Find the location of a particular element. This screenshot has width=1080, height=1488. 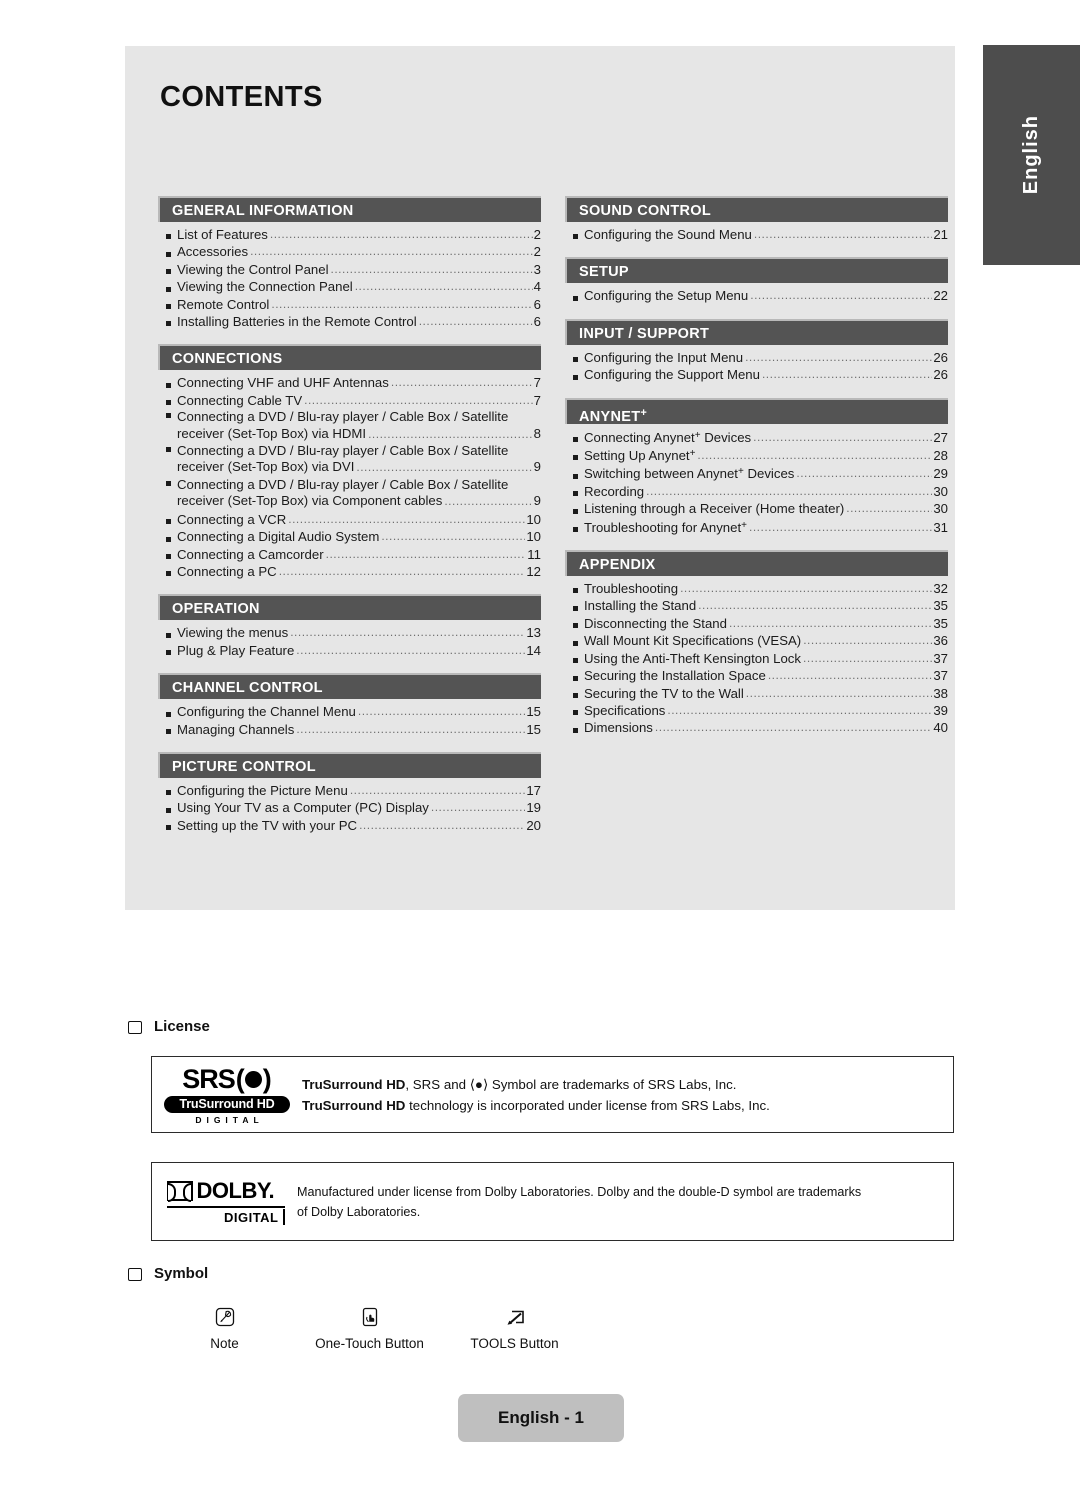

entry-page-number: 27 is located at coordinates (940, 437).